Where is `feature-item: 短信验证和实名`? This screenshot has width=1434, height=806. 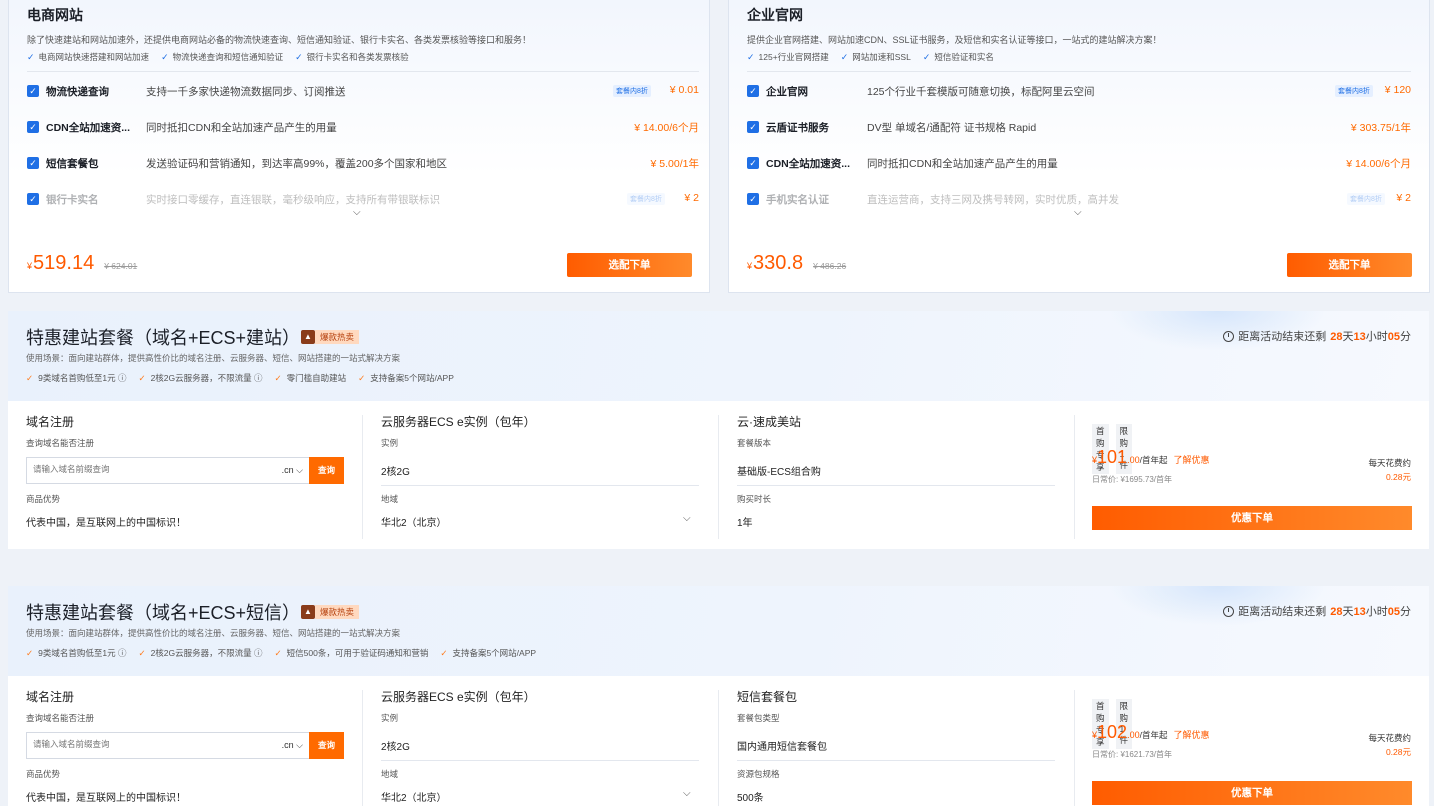 feature-item: 短信验证和实名 is located at coordinates (958, 57).